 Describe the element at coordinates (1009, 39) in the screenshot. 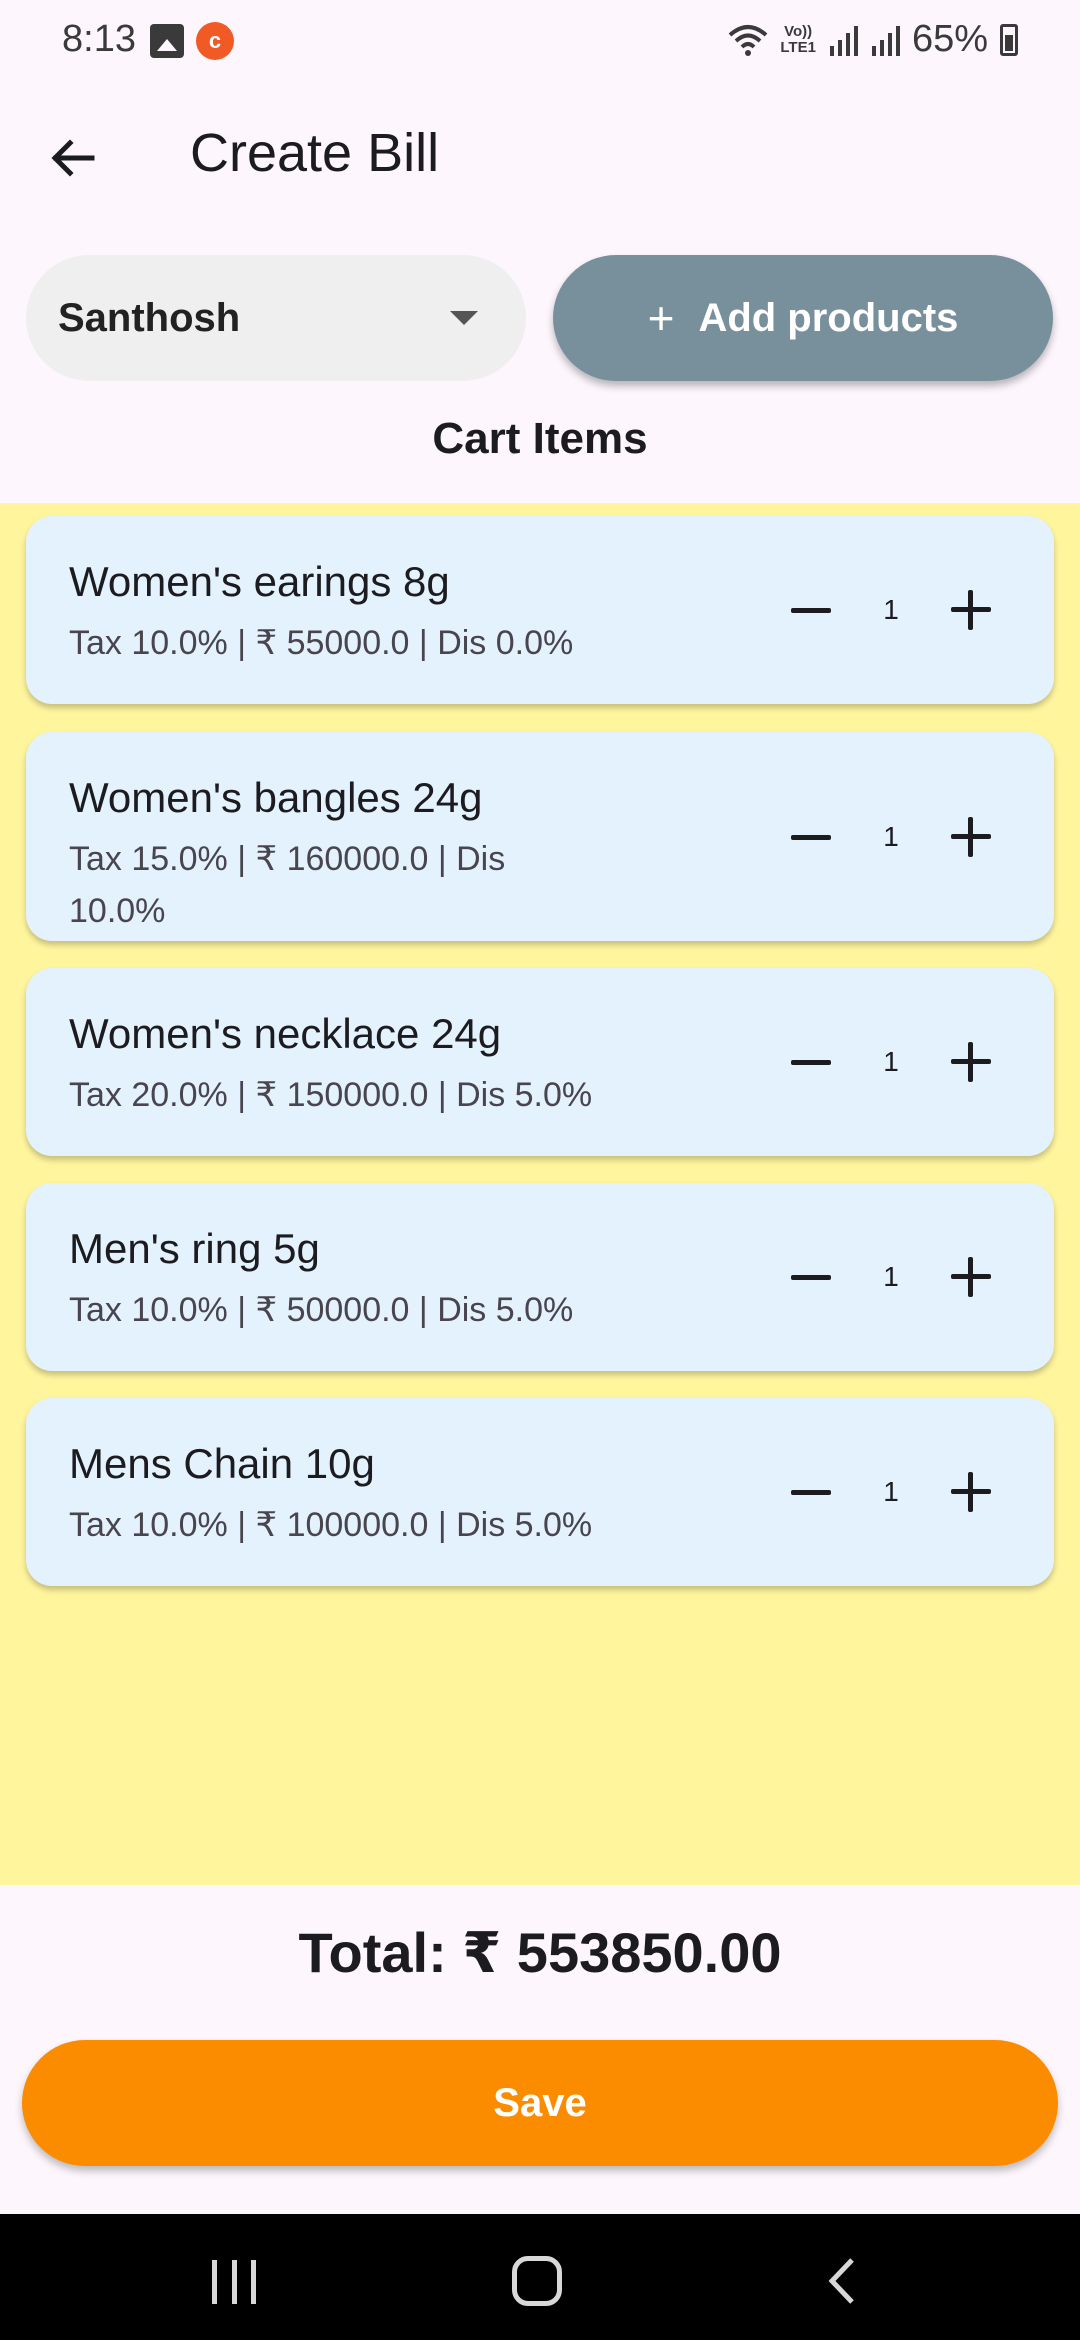

I see `battery-icon` at that location.